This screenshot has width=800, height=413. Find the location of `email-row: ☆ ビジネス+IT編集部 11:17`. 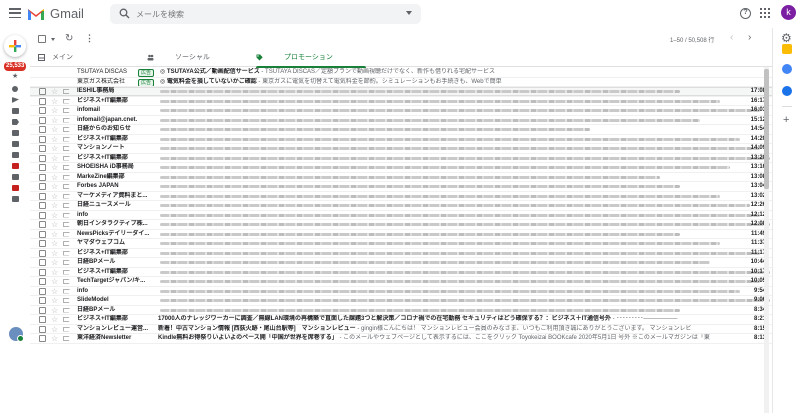

email-row: ☆ ビジネス+IT編集部 11:17 is located at coordinates (401, 253).